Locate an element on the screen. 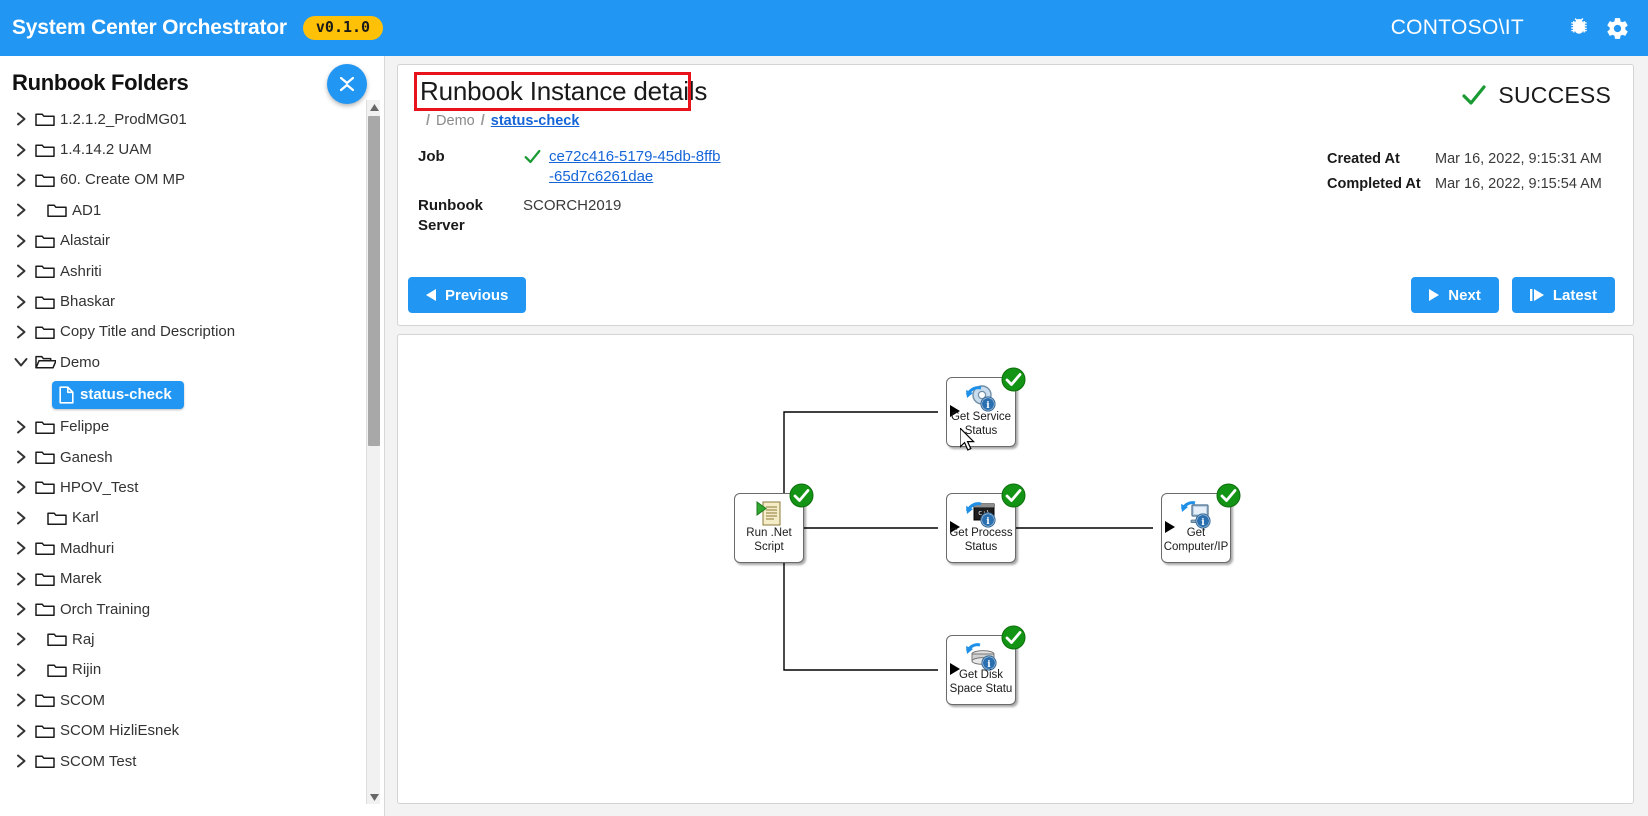  gear-icon is located at coordinates (1617, 28).